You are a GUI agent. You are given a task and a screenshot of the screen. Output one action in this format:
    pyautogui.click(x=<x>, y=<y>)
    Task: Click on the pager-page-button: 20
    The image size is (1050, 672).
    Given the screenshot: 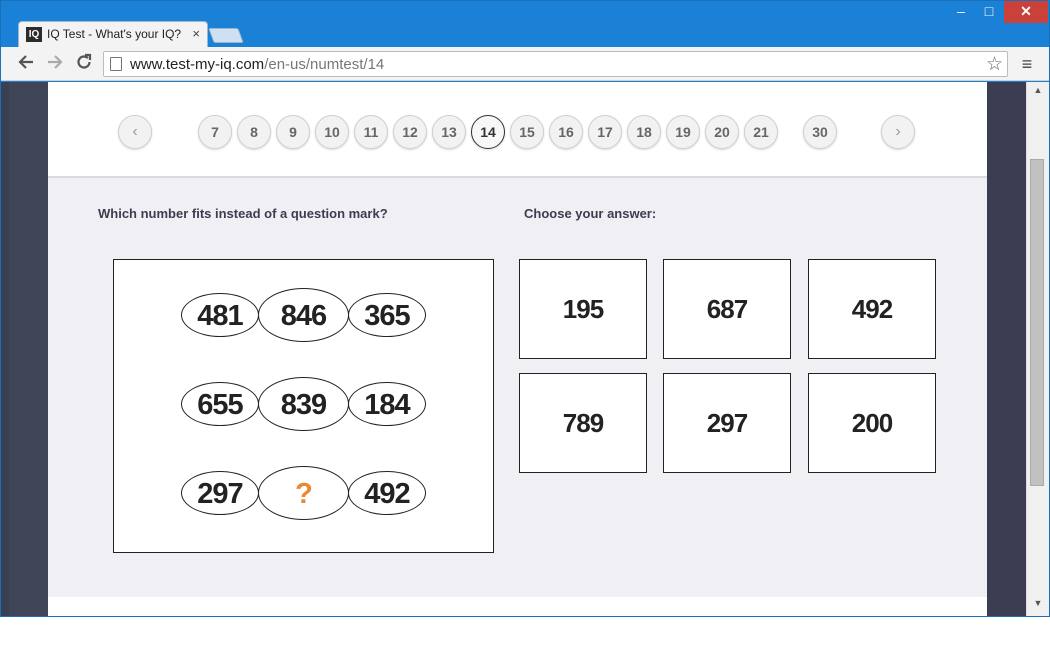 What is the action you would take?
    pyautogui.click(x=722, y=132)
    